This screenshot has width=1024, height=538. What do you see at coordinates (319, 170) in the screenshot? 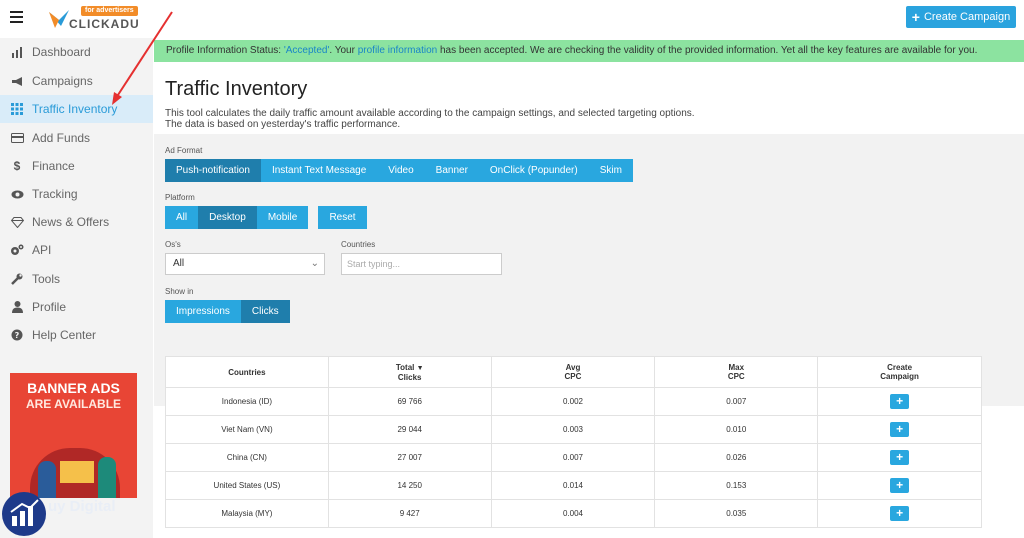
I see `ad-format-instant-text-message: Instant Text Message` at bounding box center [319, 170].